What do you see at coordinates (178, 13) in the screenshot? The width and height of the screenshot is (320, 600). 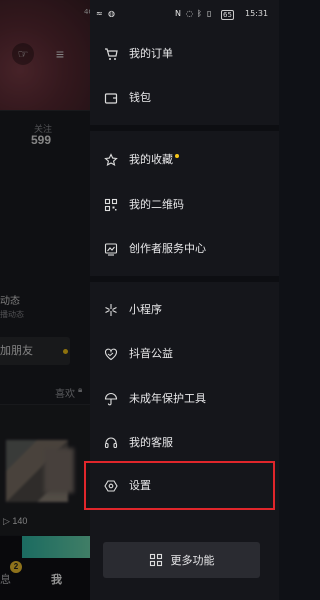 I see `nfc-icon: N` at bounding box center [178, 13].